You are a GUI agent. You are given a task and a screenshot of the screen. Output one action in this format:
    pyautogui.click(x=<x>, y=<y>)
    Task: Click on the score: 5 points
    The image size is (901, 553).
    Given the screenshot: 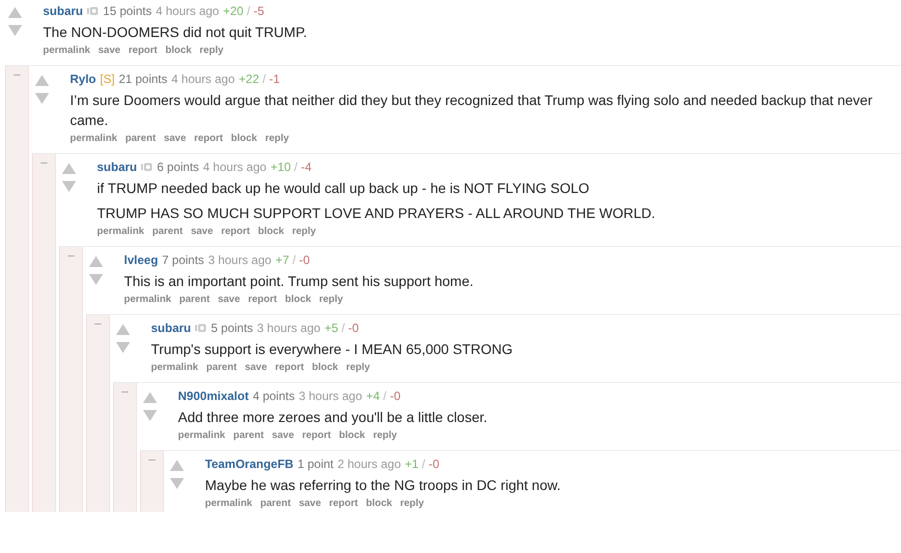 What is the action you would take?
    pyautogui.click(x=232, y=328)
    